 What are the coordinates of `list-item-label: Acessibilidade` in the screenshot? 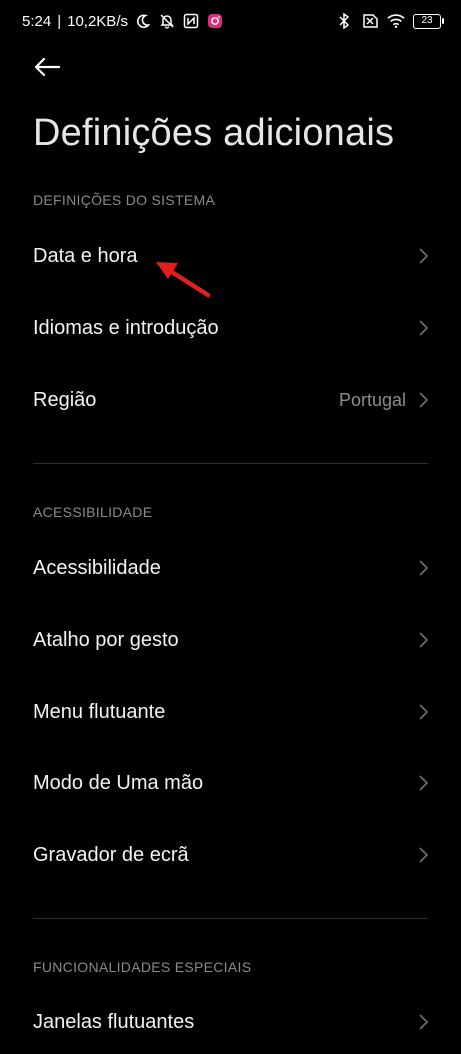 It's located at (97, 567).